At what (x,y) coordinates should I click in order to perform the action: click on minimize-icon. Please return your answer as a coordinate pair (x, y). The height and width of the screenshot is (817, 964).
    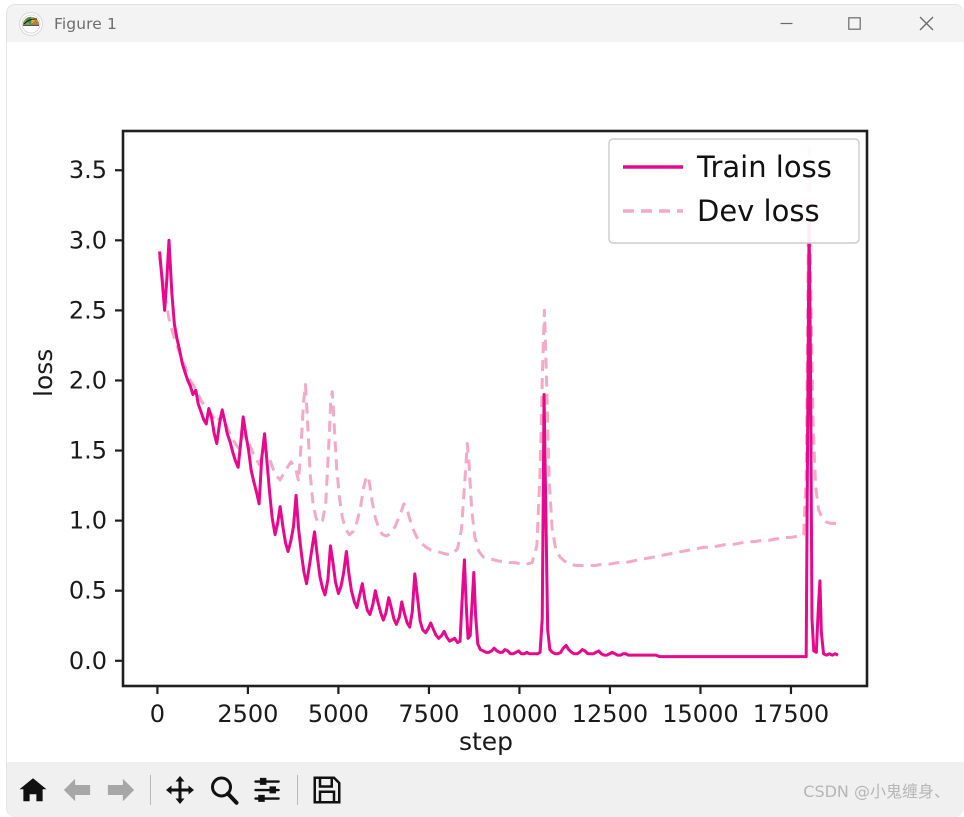
    Looking at the image, I should click on (786, 23).